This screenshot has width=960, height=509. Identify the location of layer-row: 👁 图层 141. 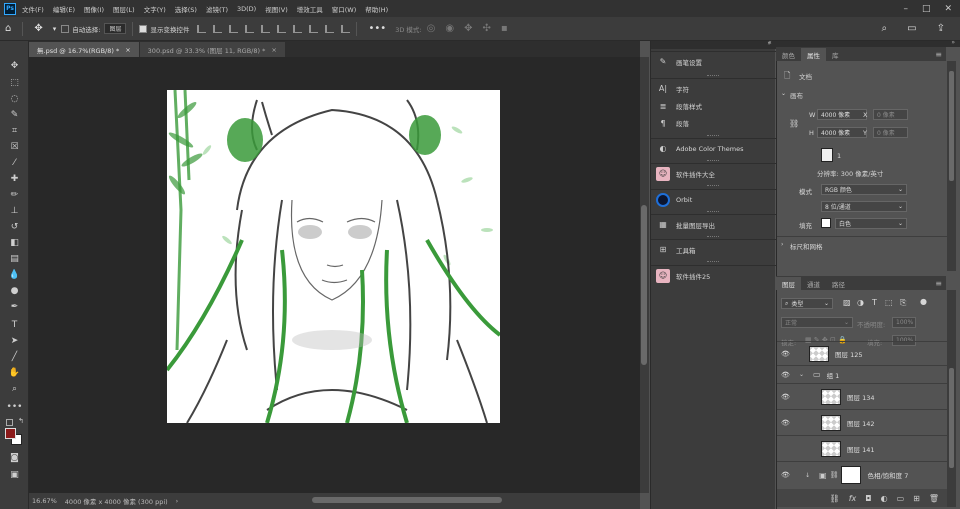
(862, 448).